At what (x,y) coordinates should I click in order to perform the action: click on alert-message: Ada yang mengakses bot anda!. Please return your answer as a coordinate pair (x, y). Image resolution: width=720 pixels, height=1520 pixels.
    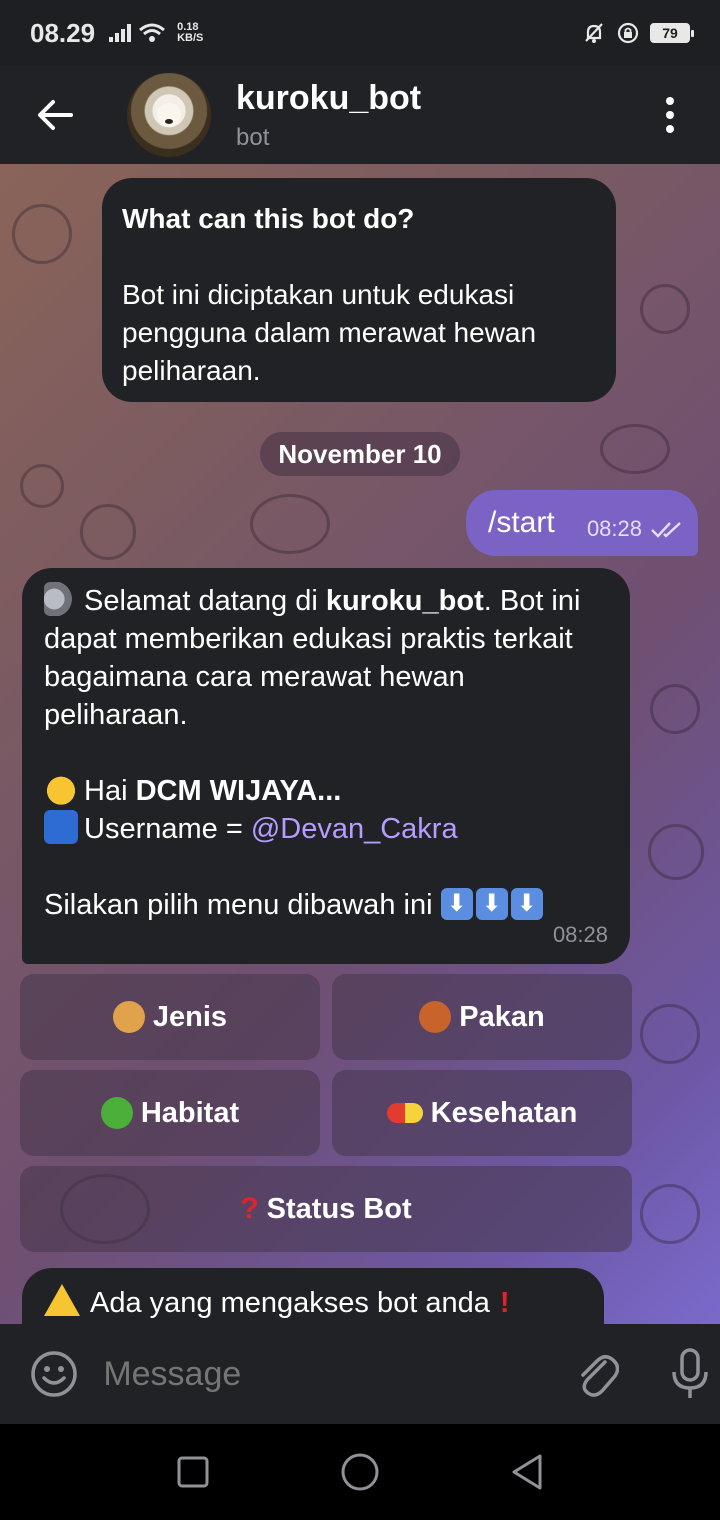
    Looking at the image, I should click on (313, 1296).